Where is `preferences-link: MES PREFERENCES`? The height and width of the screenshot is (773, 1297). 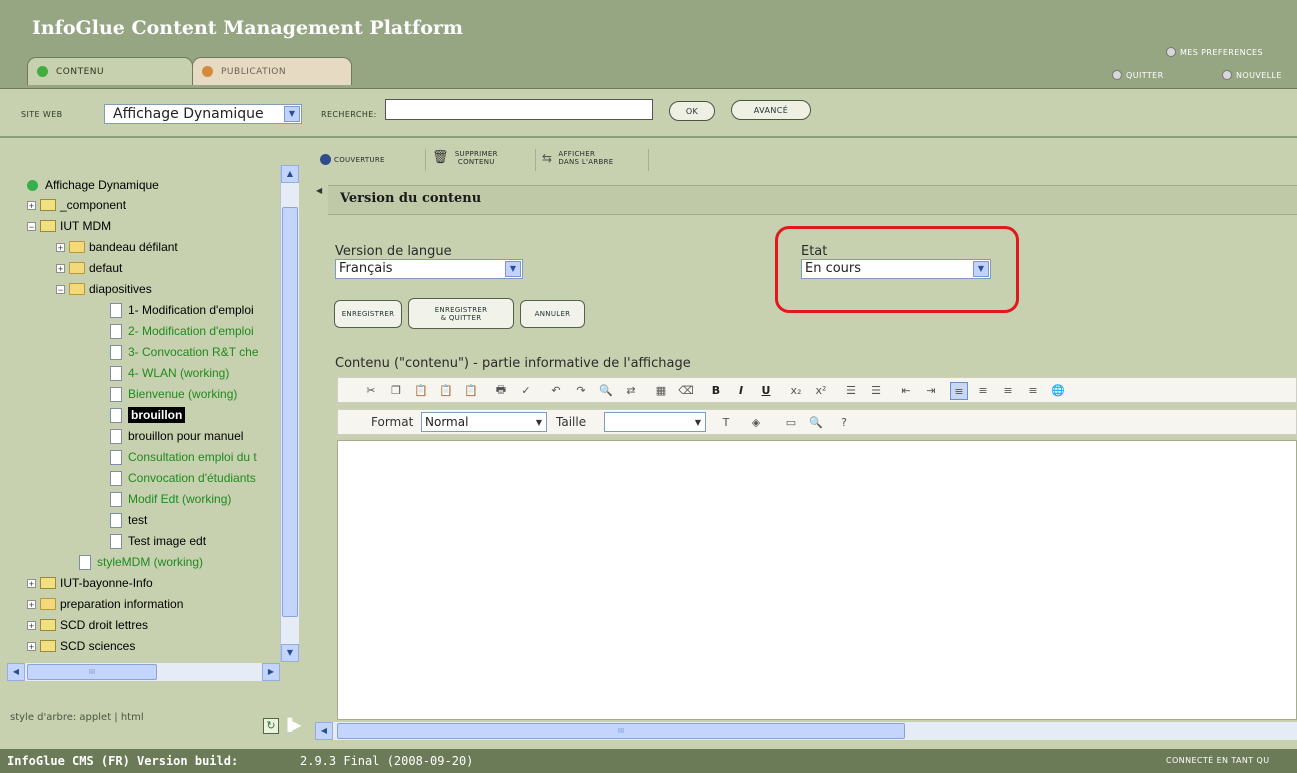 preferences-link: MES PREFERENCES is located at coordinates (1214, 52).